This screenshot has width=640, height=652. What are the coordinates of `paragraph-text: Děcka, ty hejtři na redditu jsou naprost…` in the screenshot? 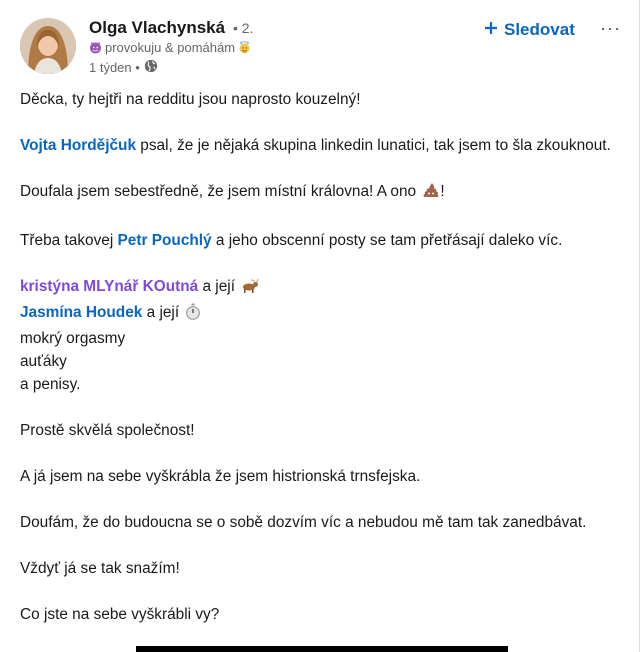 It's located at (190, 99).